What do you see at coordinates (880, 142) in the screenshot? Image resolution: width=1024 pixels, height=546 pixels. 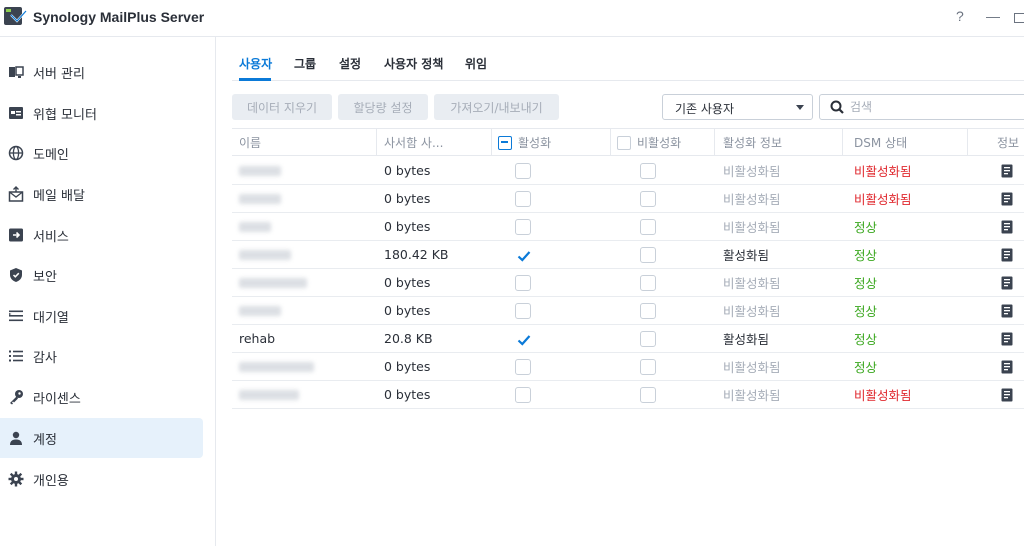 I see `column-header-dsm-status: DSM 상태` at bounding box center [880, 142].